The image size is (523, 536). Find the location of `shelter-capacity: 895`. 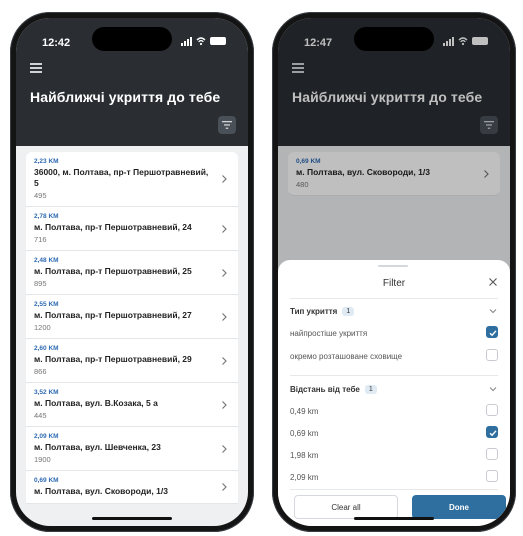

shelter-capacity: 895 is located at coordinates (40, 283).